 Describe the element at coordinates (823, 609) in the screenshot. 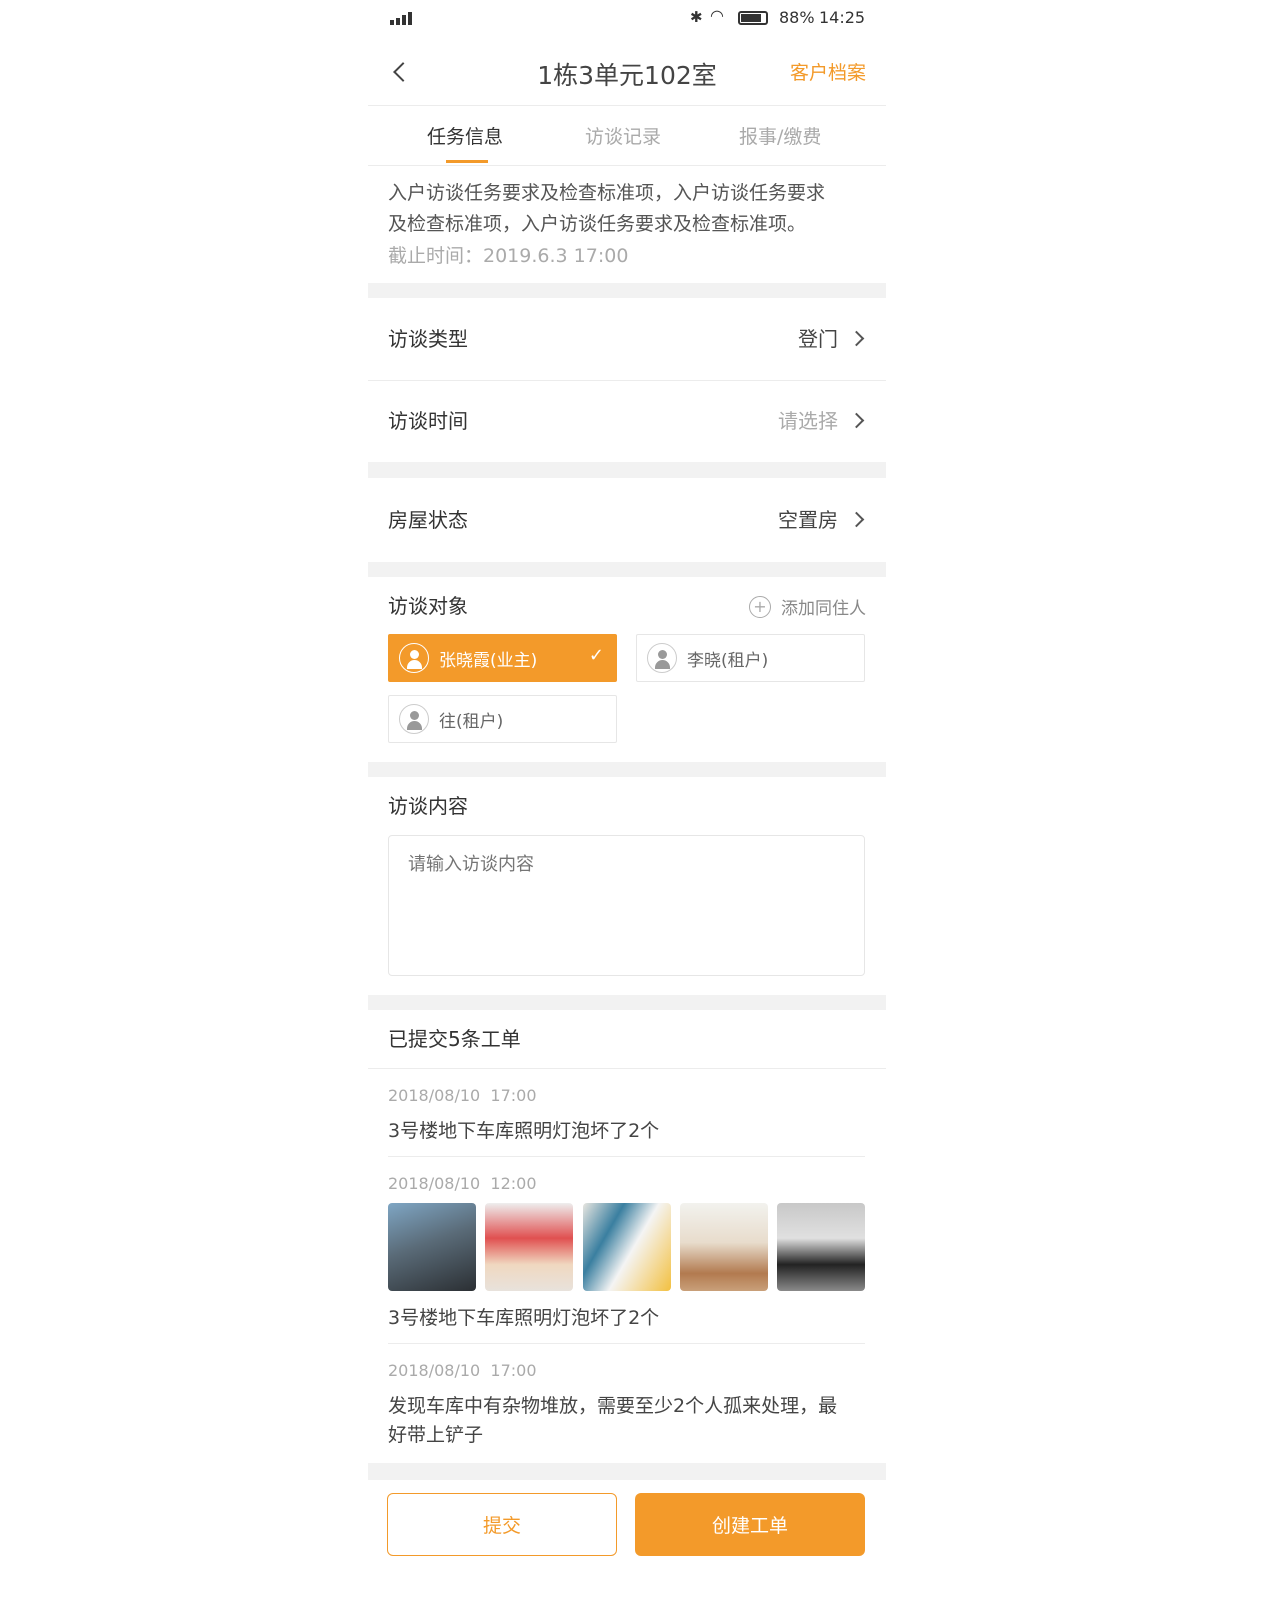

I see `add-cohabitant-label: 添加同住人` at that location.